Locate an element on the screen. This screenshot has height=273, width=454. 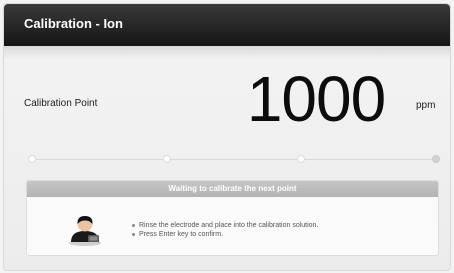
instruction-item-confirm: Press Enter key to confirm. is located at coordinates (224, 234).